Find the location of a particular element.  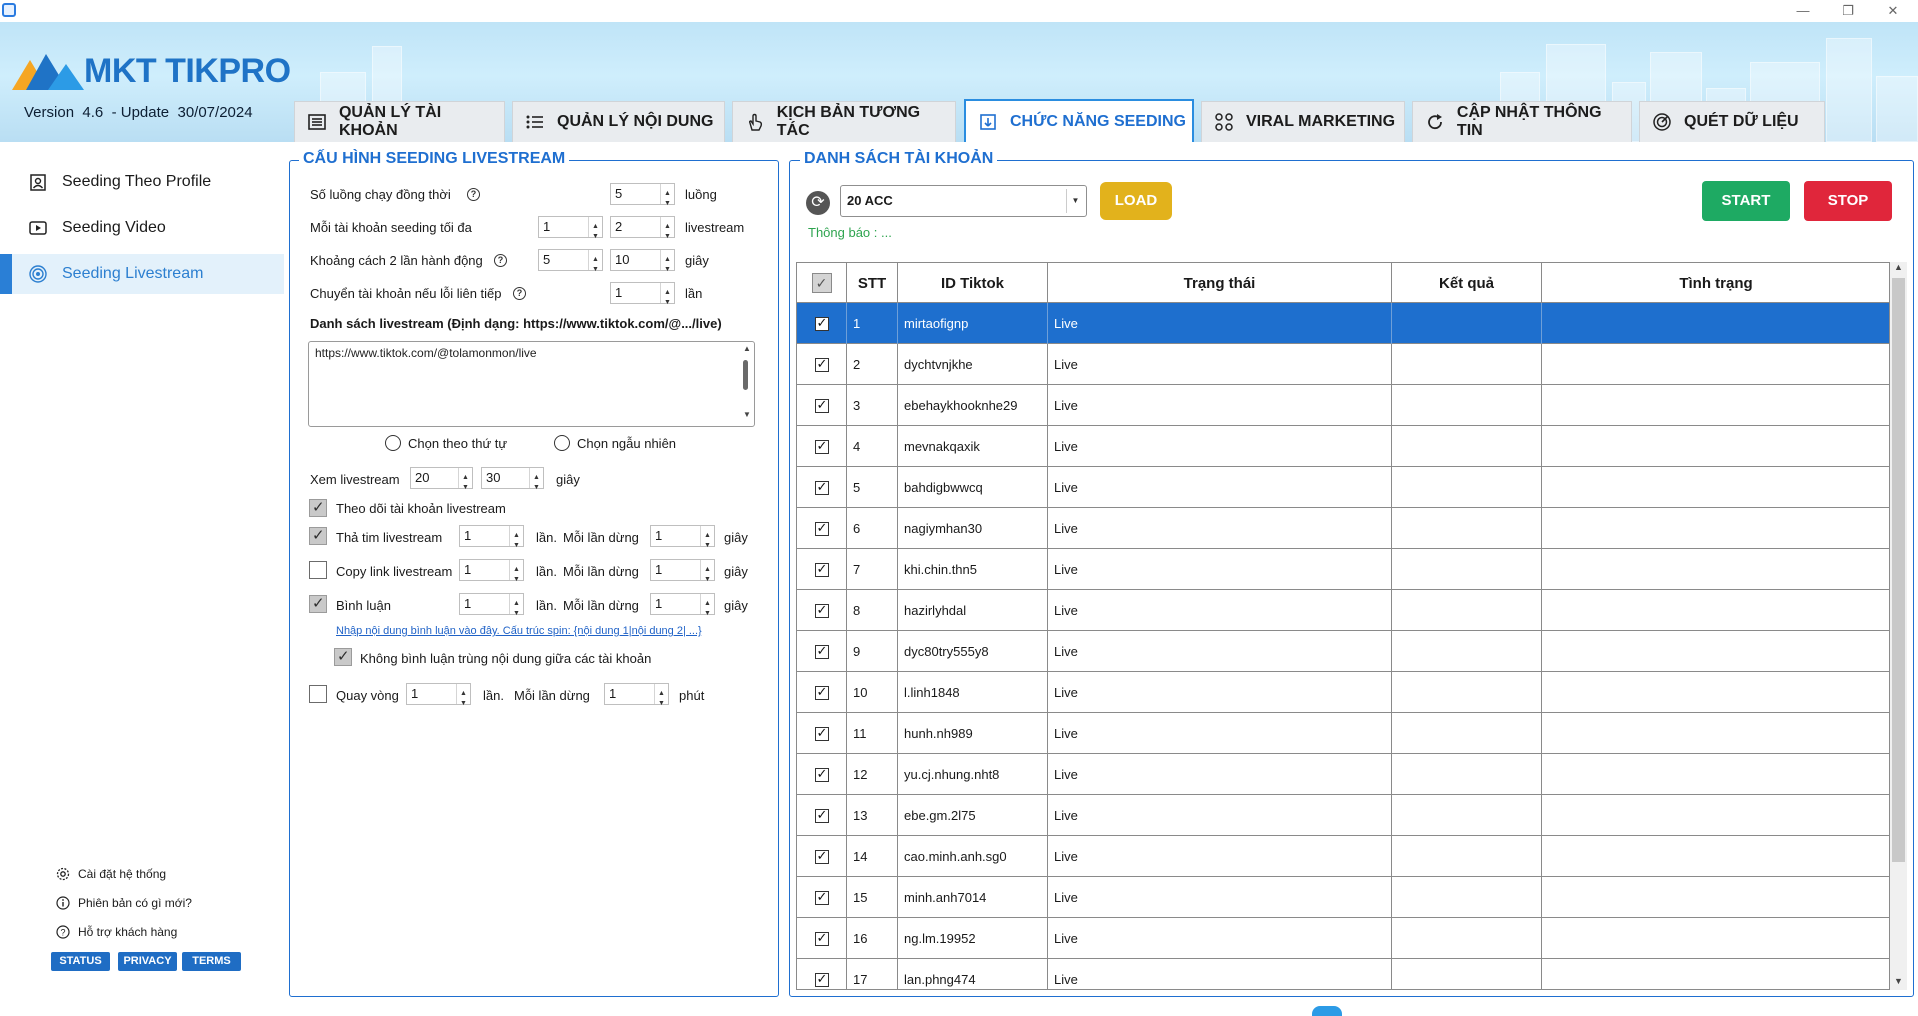

start-button: START is located at coordinates (1746, 201).